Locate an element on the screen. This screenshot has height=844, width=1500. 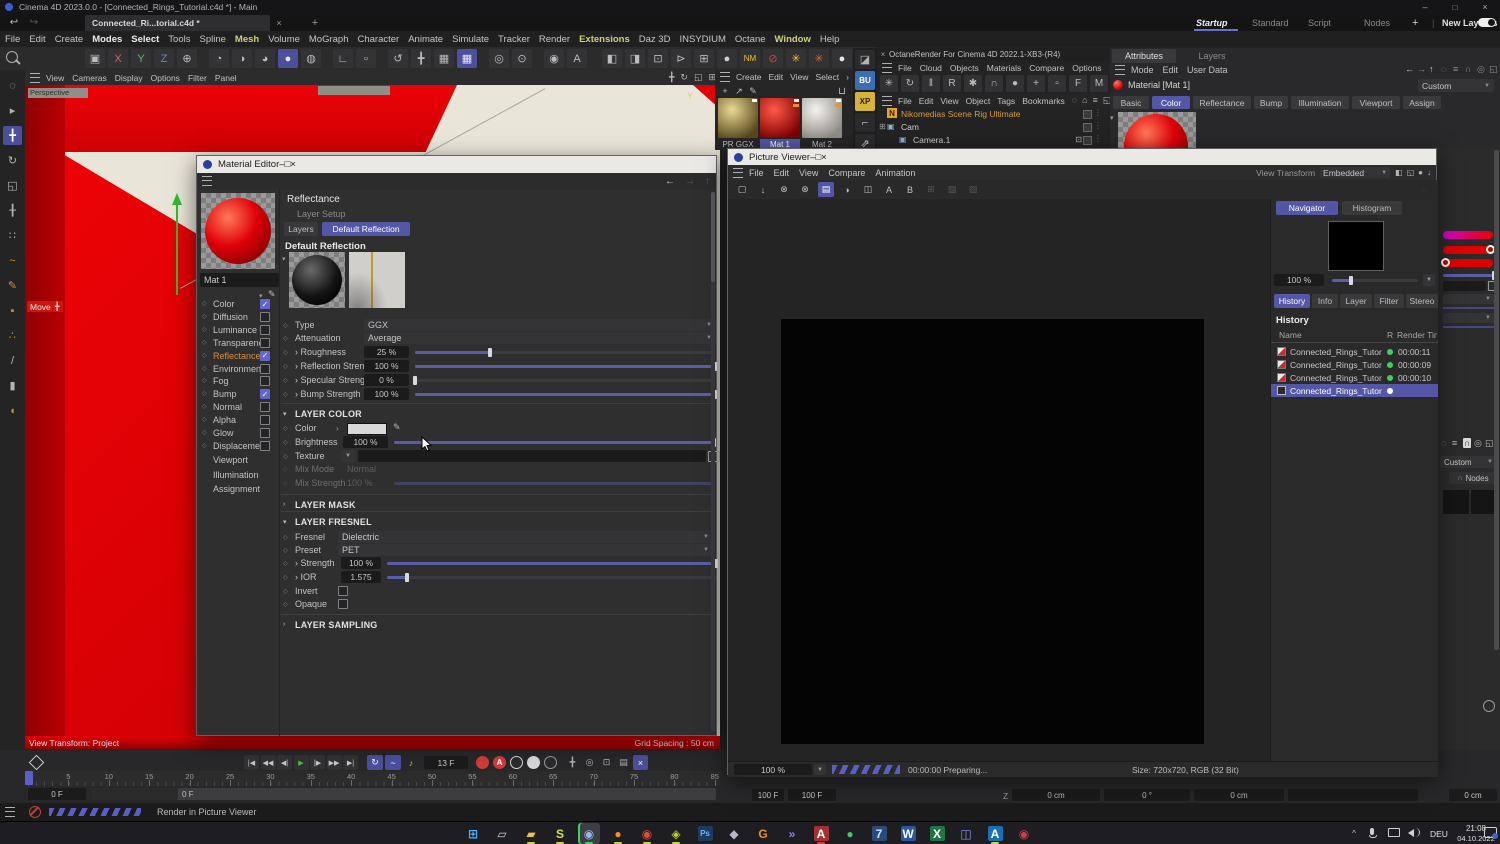
param-checkbox is located at coordinates (343, 604).